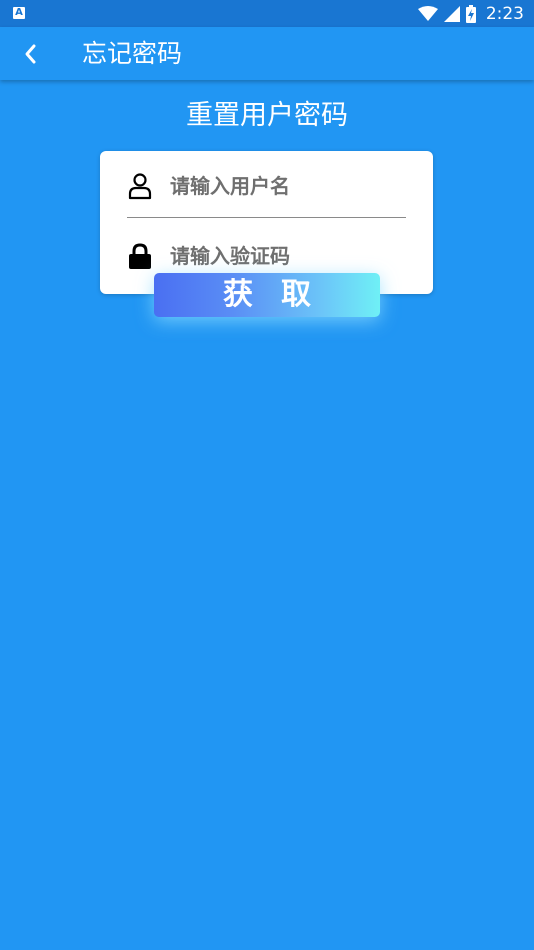 This screenshot has height=950, width=534. Describe the element at coordinates (140, 256) in the screenshot. I see `lock-icon` at that location.